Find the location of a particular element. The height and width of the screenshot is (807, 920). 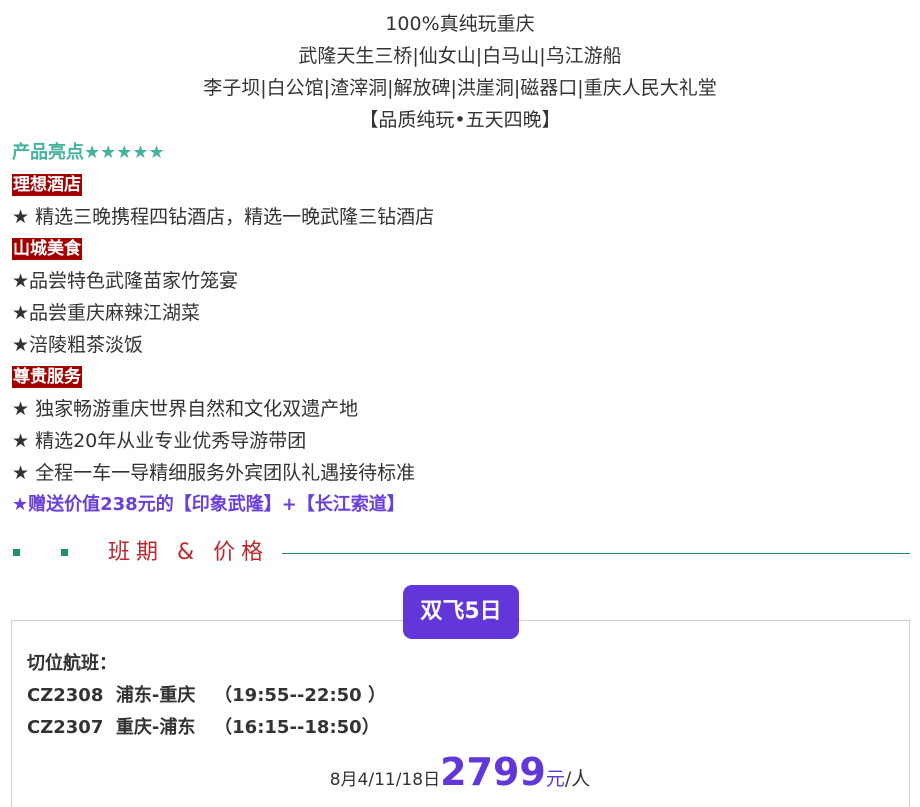

section-divider: 班期 & 价格 is located at coordinates (460, 553).